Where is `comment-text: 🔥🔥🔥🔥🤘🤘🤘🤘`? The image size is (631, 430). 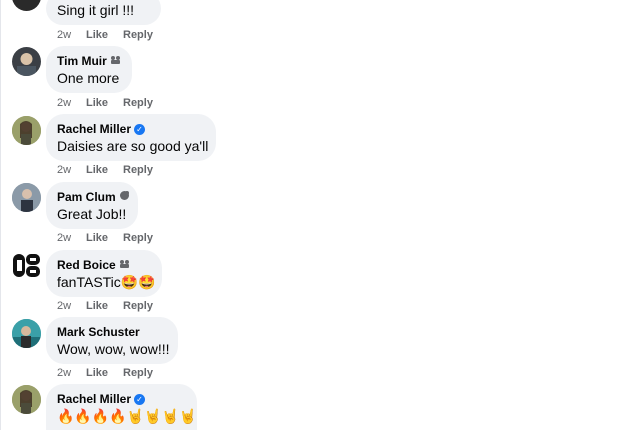 comment-text: 🔥🔥🔥🔥🤘🤘🤘🤘 is located at coordinates (127, 416).